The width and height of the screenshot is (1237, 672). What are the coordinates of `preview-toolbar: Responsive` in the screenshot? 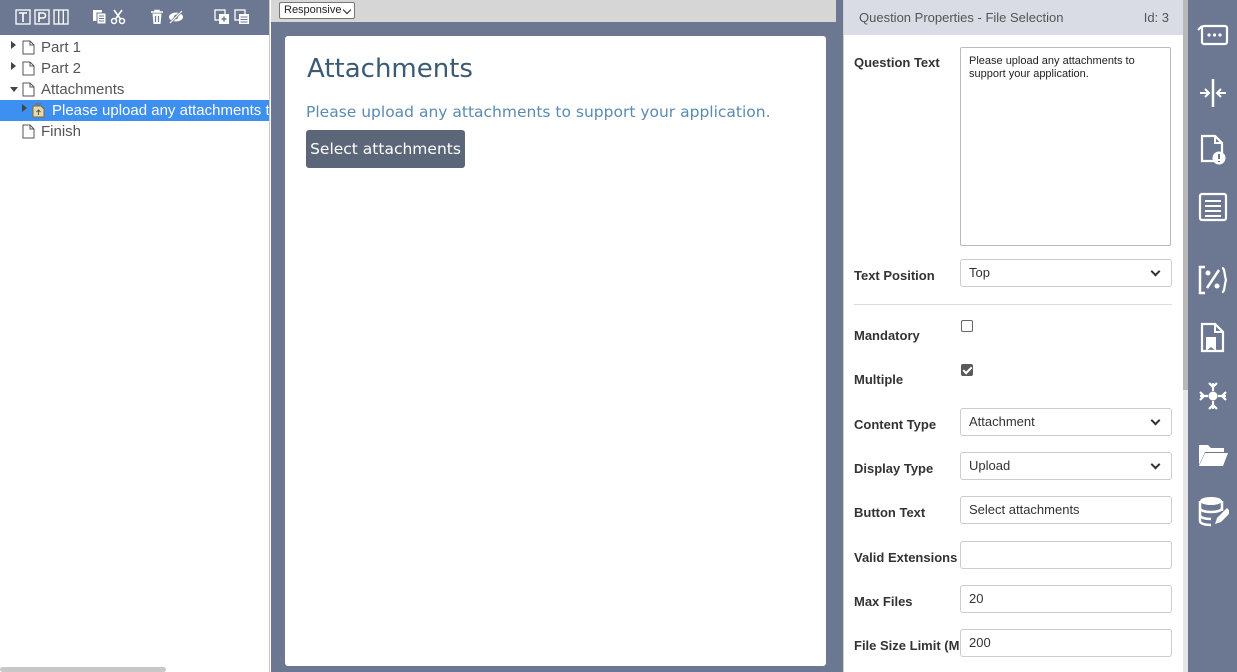 It's located at (553, 11).